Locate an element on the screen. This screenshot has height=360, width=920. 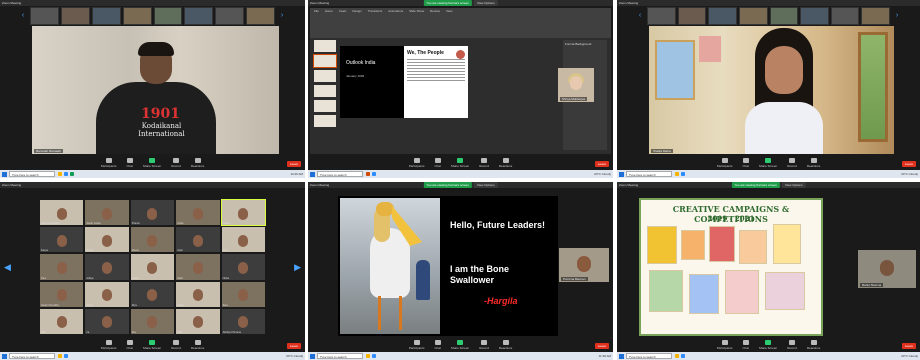
gallery-tile: Kavya is located at coordinates (62, 240).